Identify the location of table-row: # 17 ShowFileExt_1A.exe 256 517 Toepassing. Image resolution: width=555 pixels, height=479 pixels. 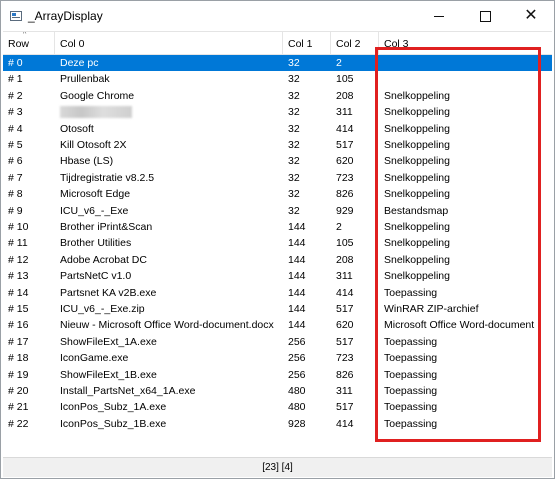
(277, 342).